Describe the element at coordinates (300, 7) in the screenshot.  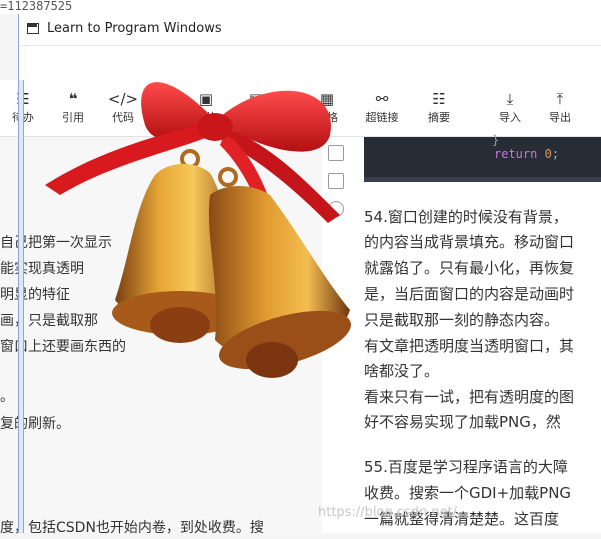
I see `url-snippet: =112387525` at that location.